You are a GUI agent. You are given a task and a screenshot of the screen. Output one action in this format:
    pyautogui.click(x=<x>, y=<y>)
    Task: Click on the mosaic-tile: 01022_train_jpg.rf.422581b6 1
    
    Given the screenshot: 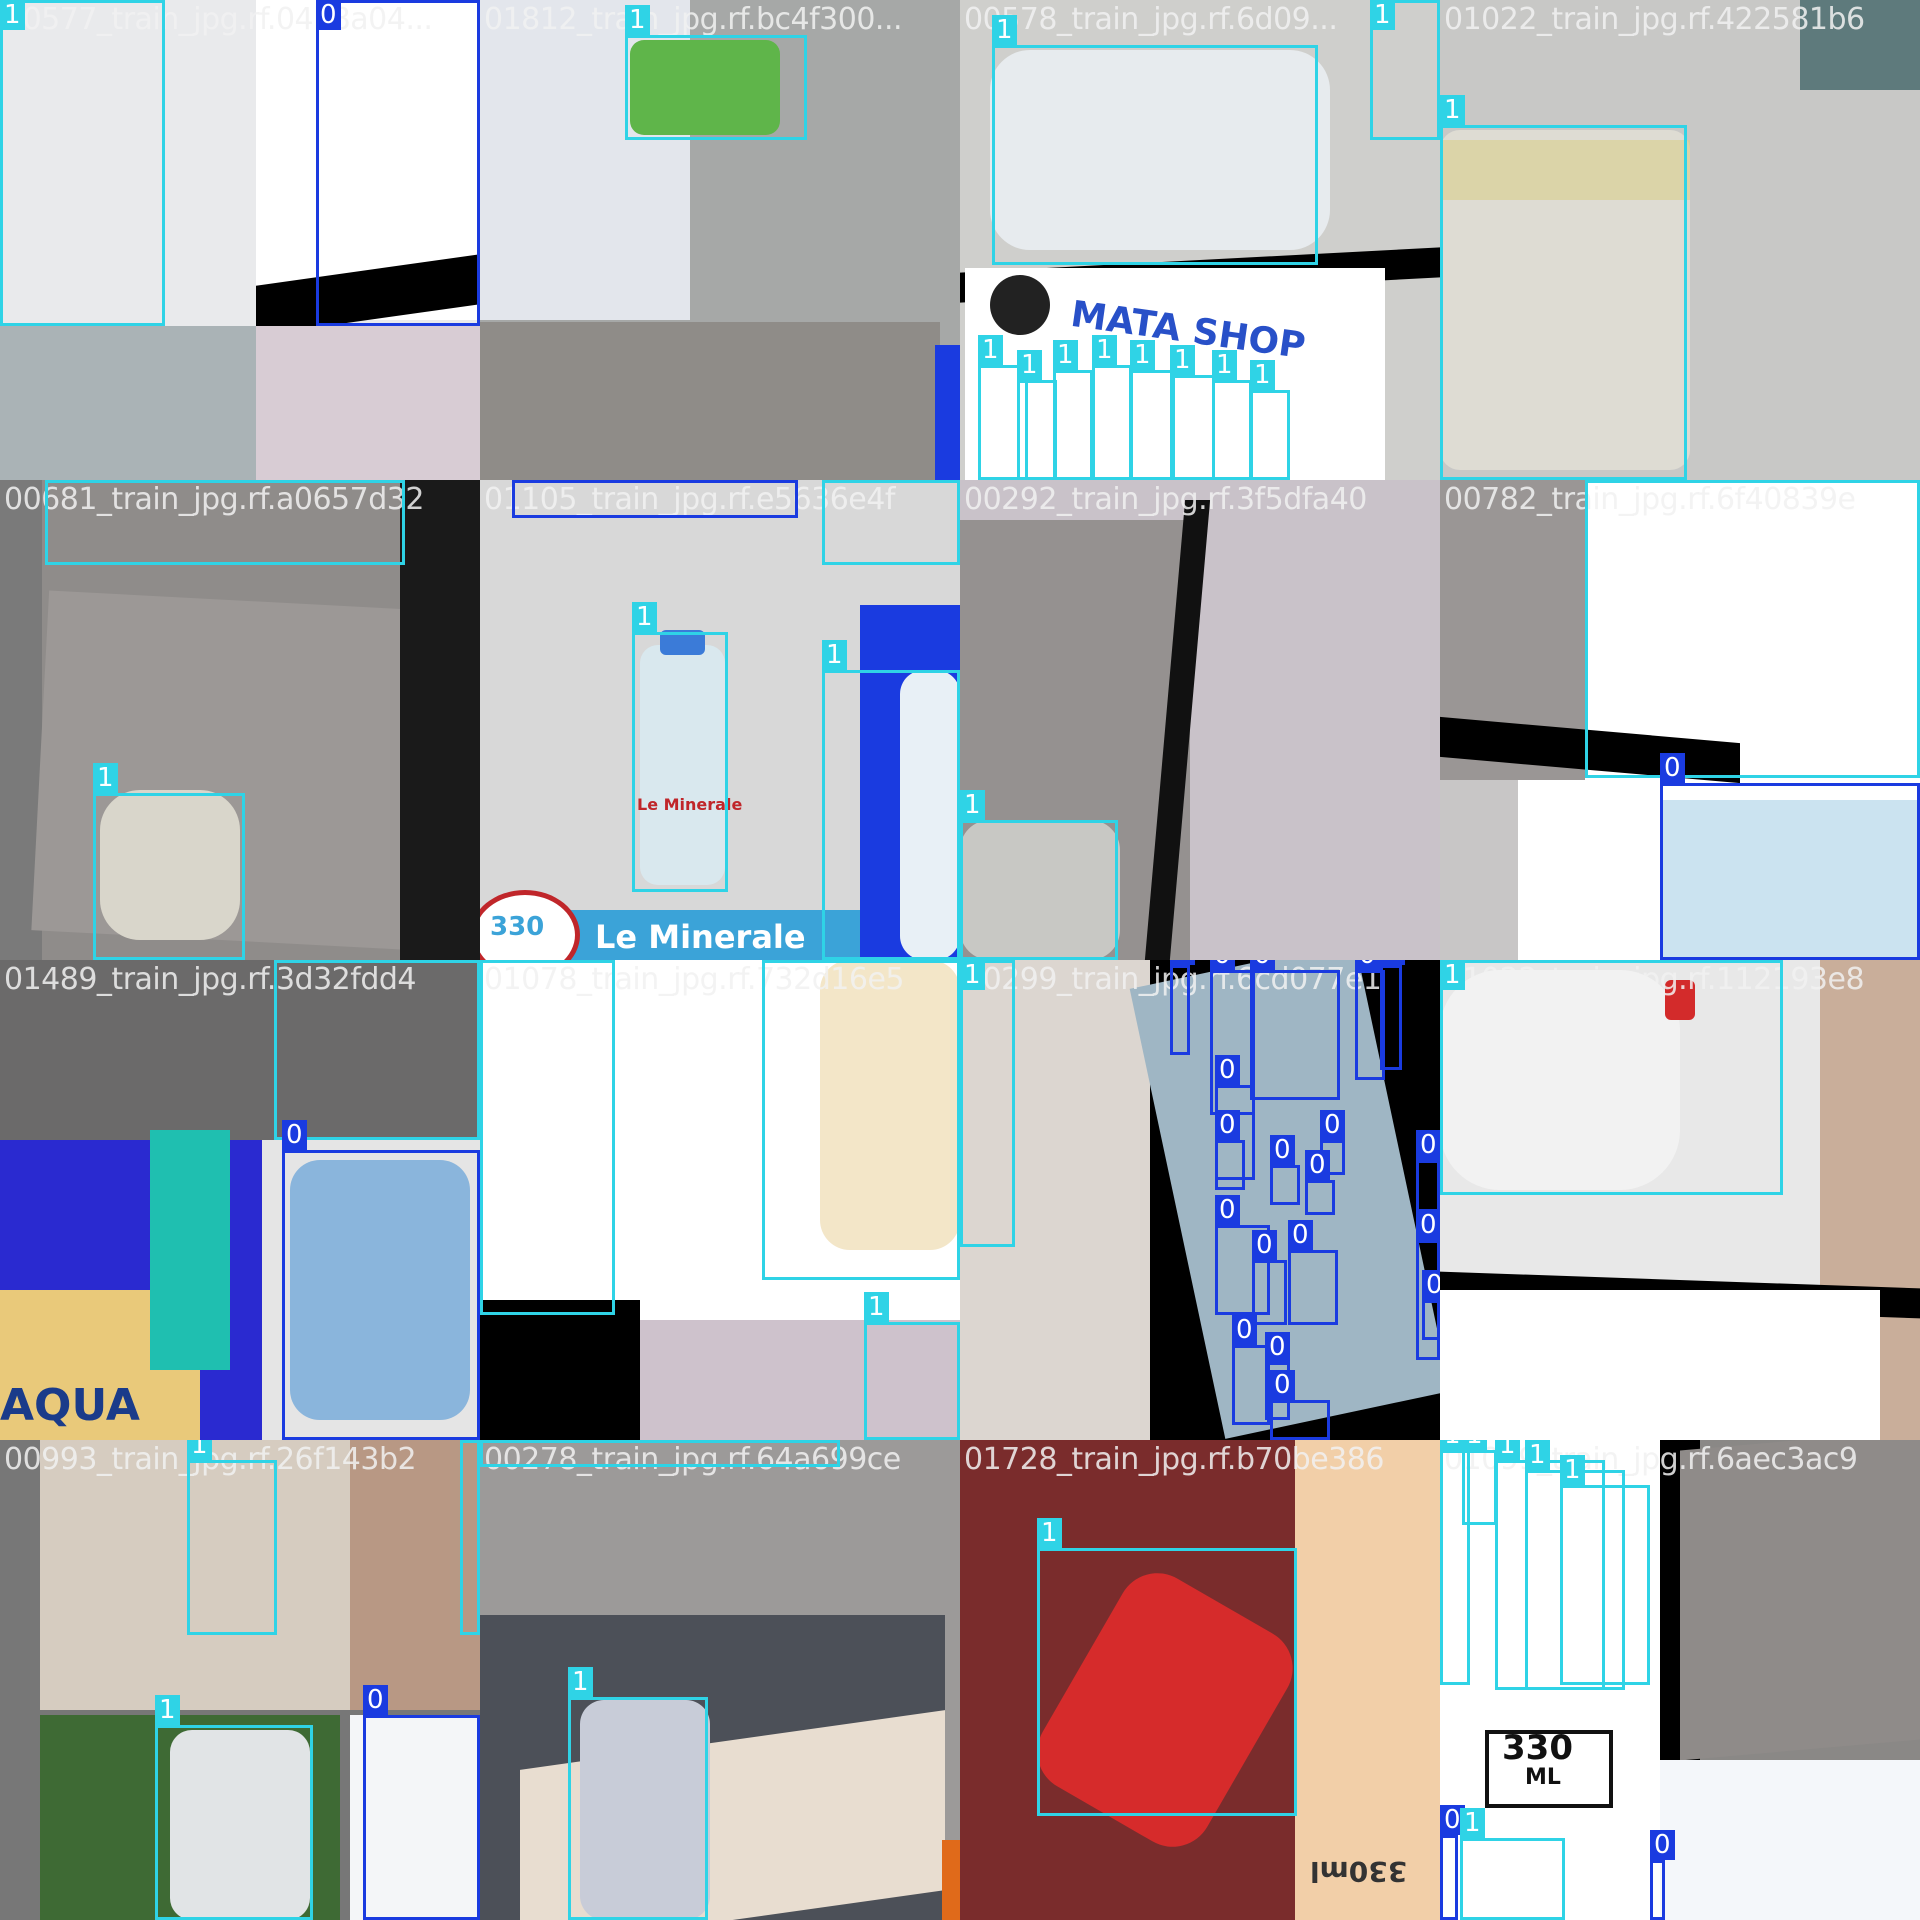 What is the action you would take?
    pyautogui.click(x=1680, y=240)
    